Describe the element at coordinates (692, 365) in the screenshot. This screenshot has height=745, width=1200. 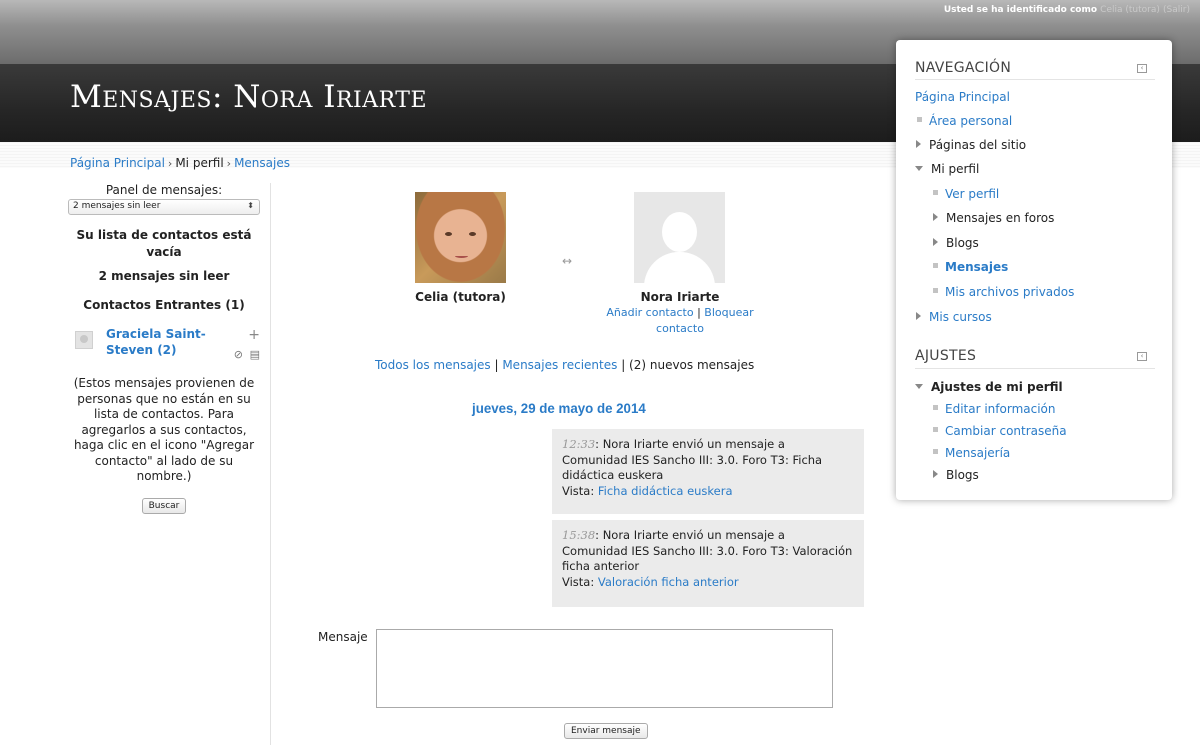
I see `new-messages-text: (2) nuevos mensajes` at that location.